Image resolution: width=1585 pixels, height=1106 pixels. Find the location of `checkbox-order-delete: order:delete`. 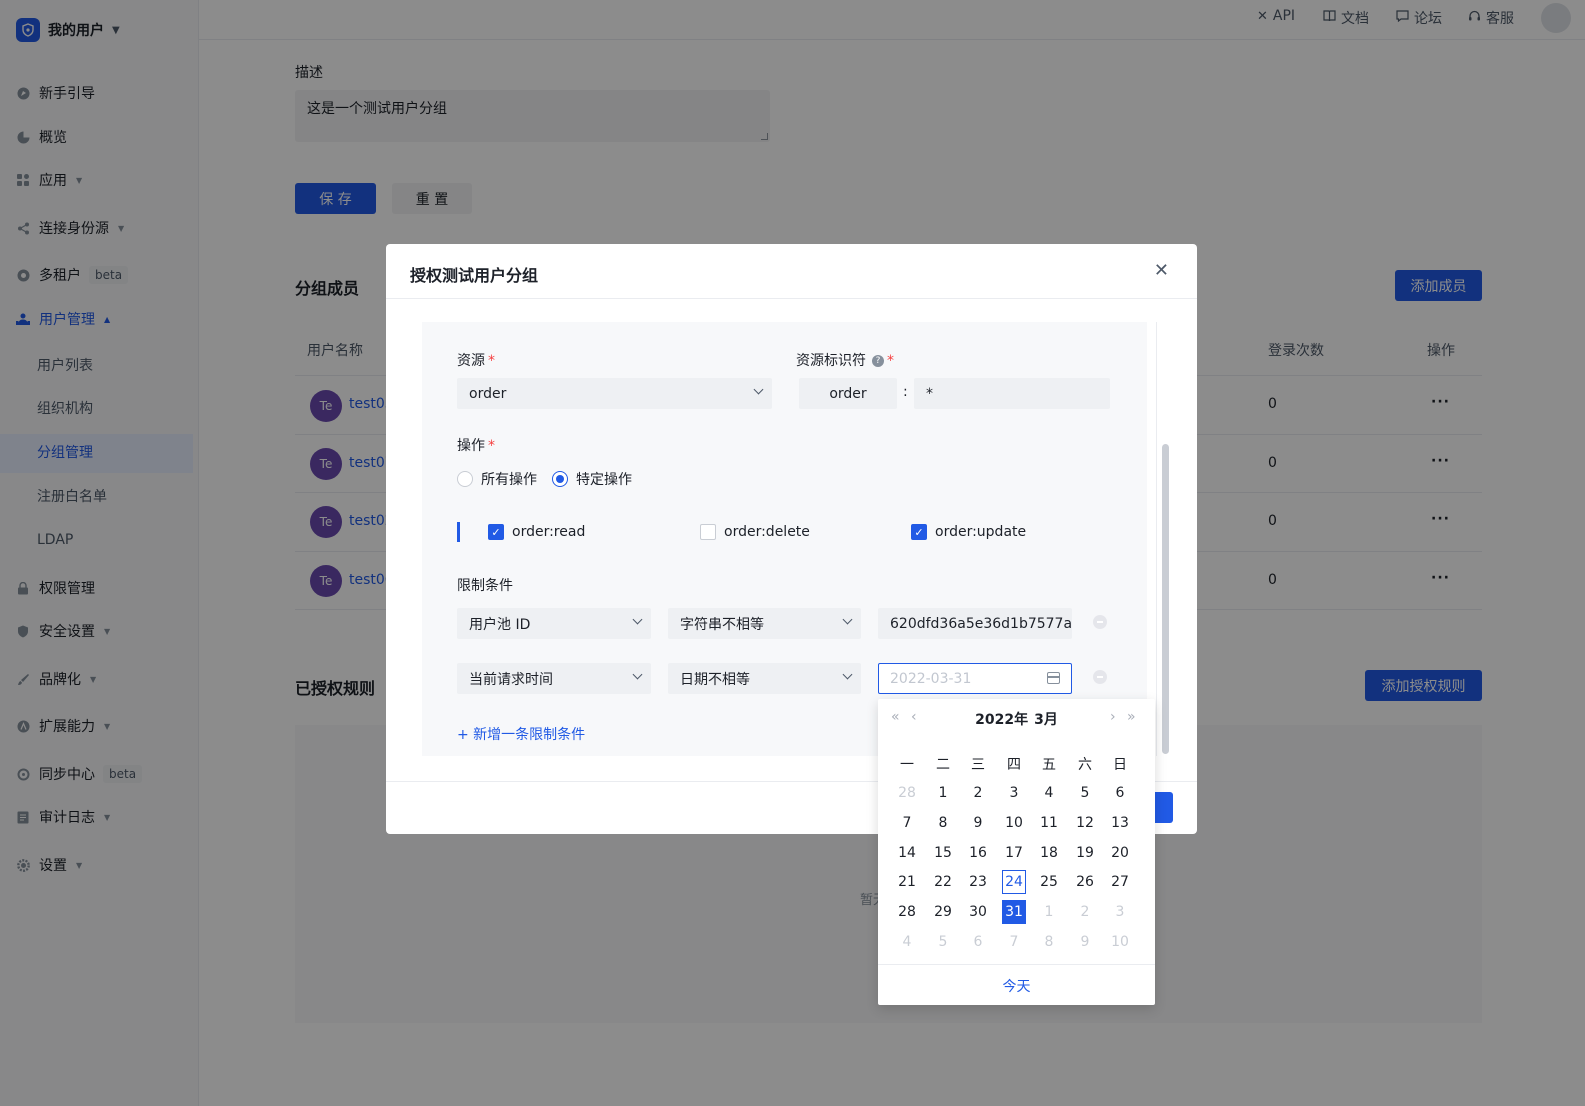

checkbox-order-delete: order:delete is located at coordinates (755, 532).